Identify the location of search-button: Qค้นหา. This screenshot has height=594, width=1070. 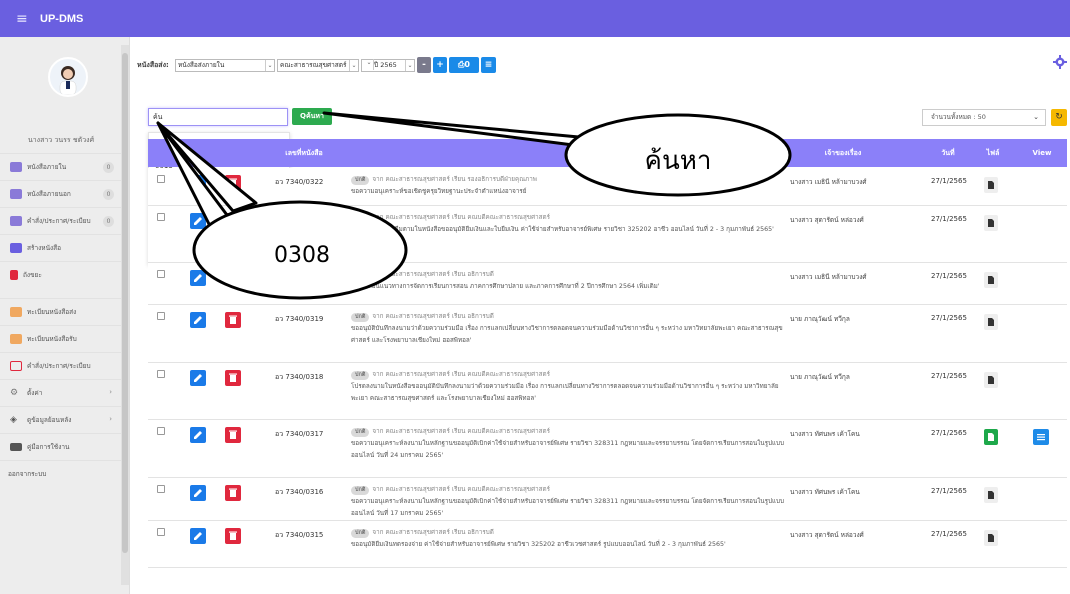
(312, 116).